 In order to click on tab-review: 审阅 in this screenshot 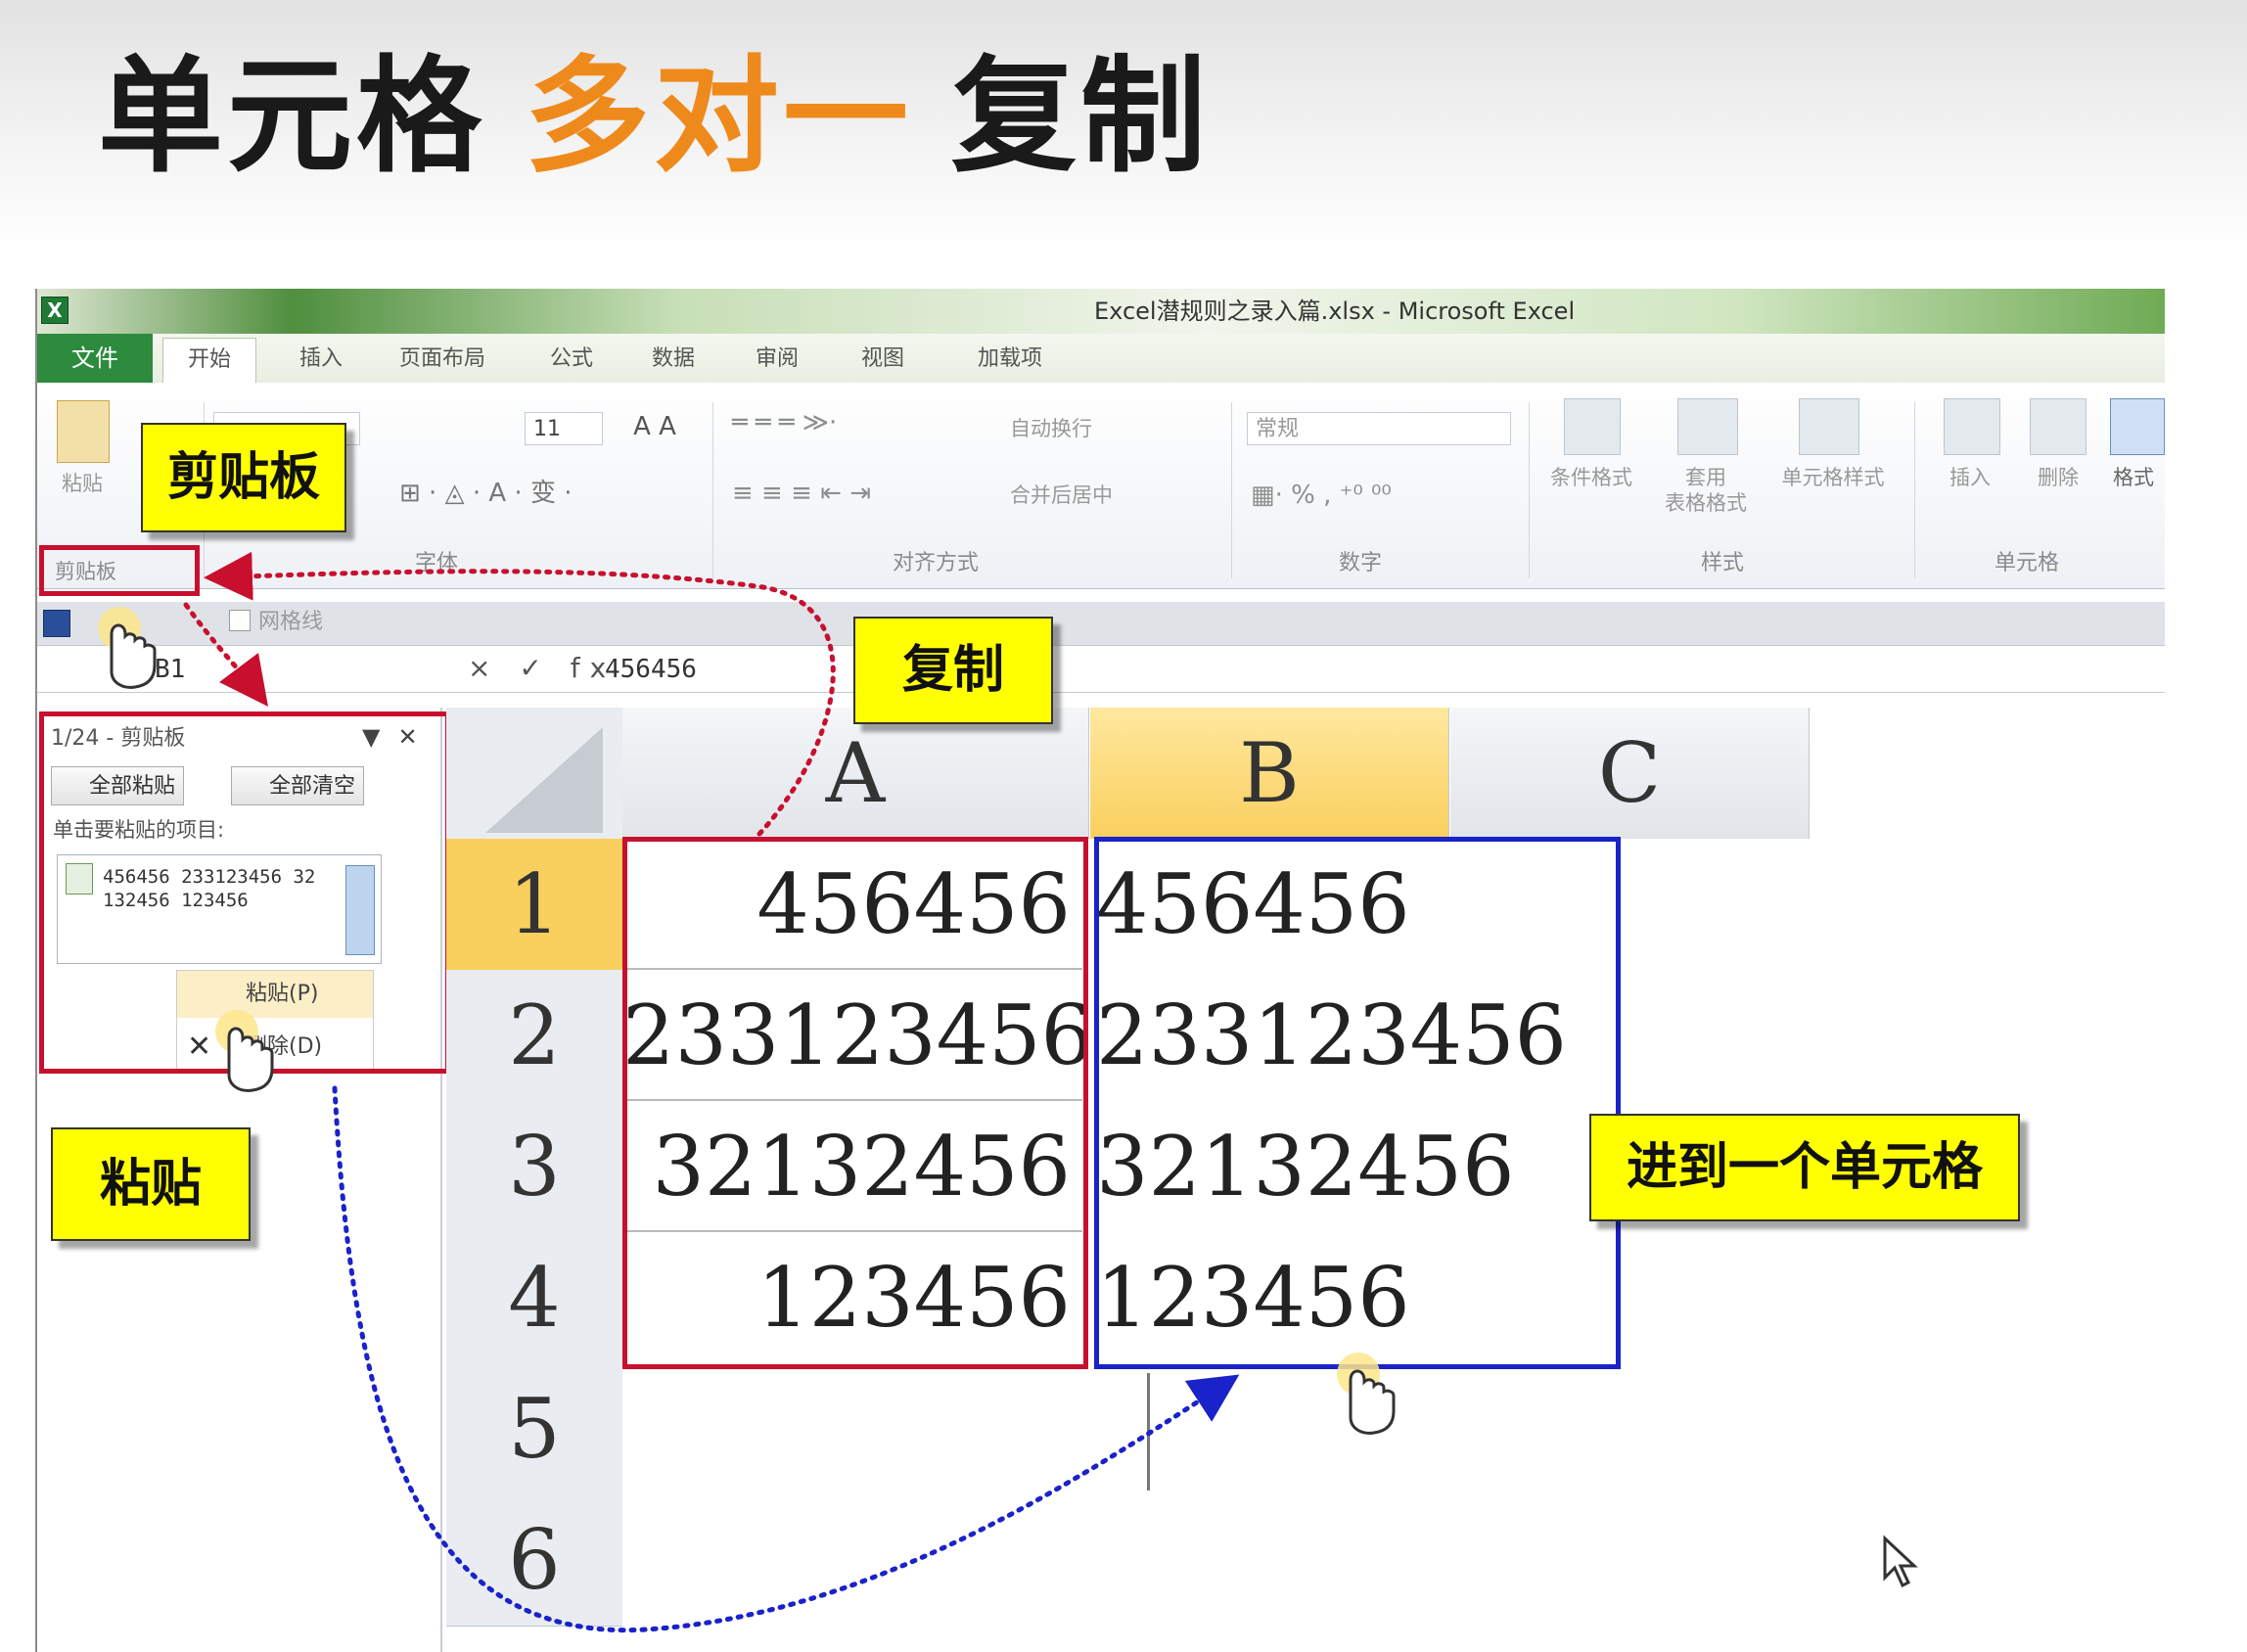, I will do `click(777, 359)`.